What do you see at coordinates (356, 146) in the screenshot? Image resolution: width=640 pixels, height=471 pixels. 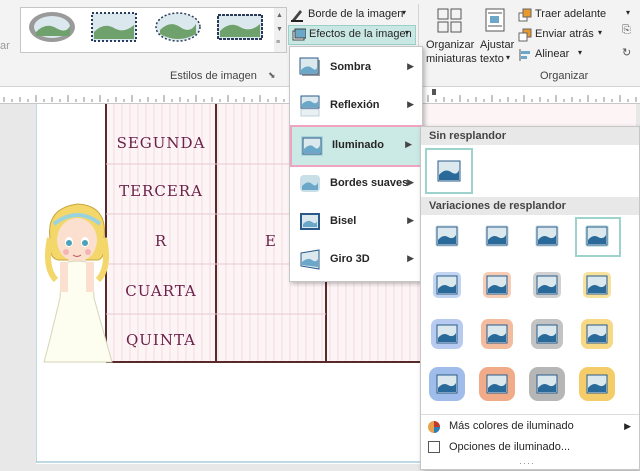 I see `menu-item-glow: Iluminado ▶` at bounding box center [356, 146].